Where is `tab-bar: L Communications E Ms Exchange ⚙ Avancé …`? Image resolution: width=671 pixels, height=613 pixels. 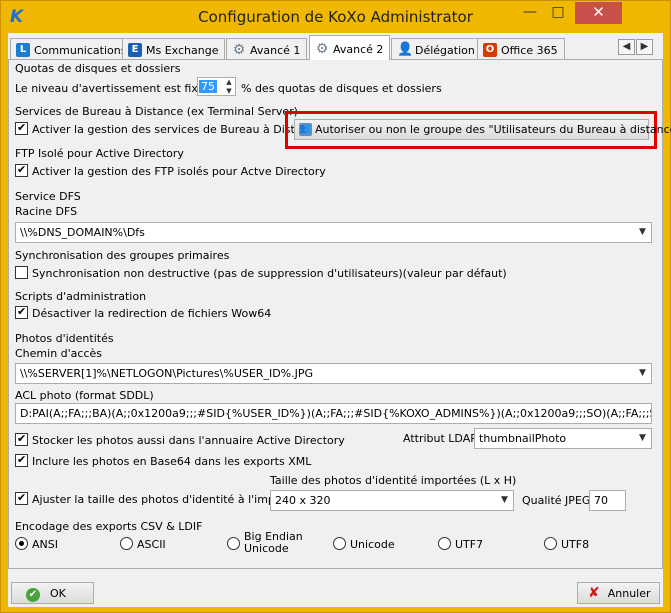
tab-bar: L Communications E Ms Exchange ⚙ Avancé … is located at coordinates (335, 46).